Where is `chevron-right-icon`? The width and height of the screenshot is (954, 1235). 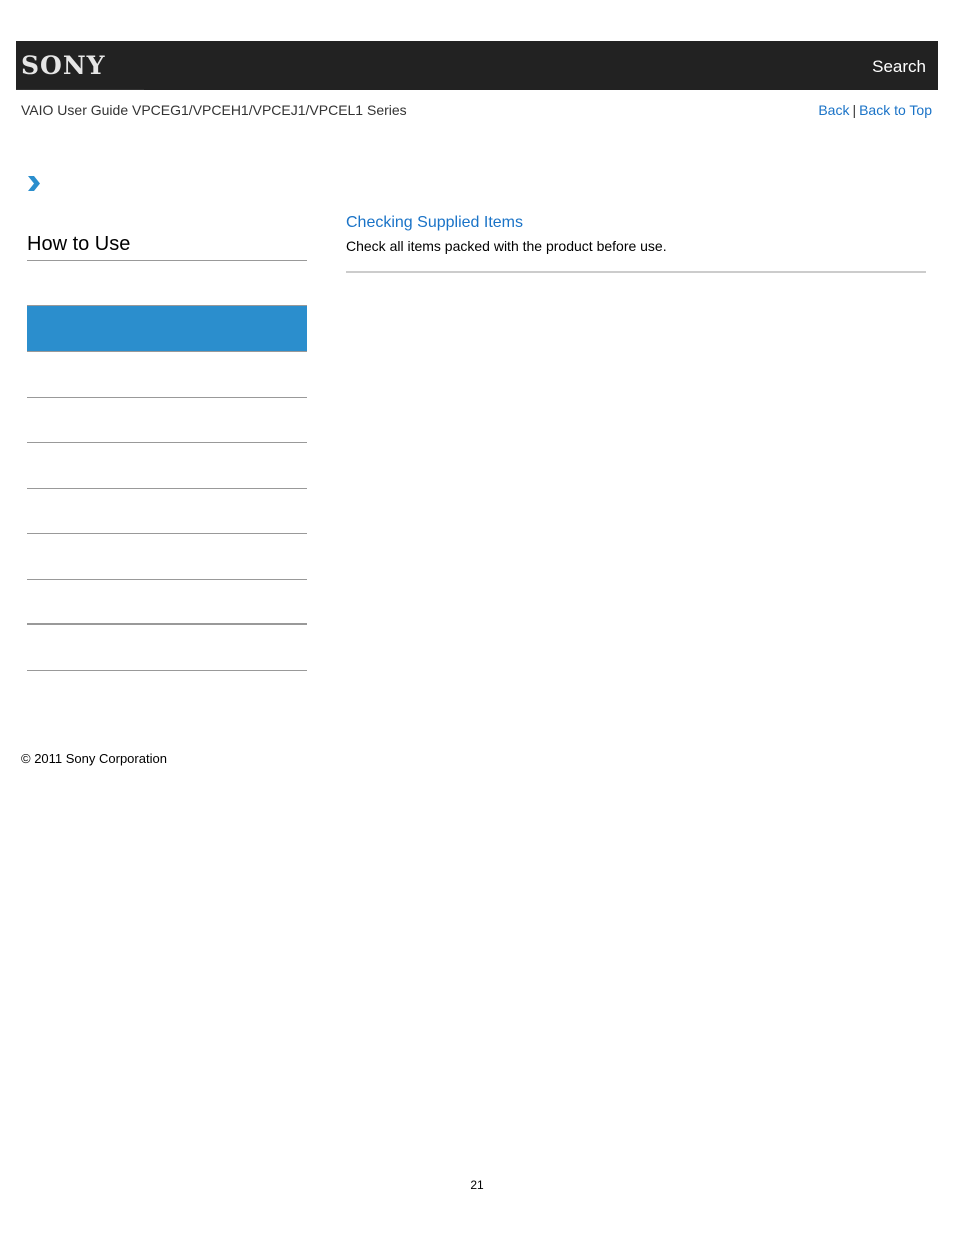
chevron-right-icon is located at coordinates (34, 183).